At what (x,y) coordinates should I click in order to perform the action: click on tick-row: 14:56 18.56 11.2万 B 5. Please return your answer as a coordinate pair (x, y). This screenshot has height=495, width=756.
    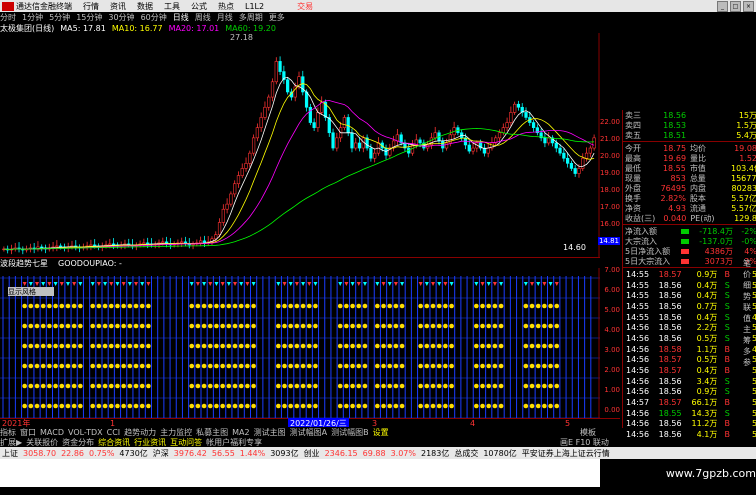
    Looking at the image, I should click on (689, 424).